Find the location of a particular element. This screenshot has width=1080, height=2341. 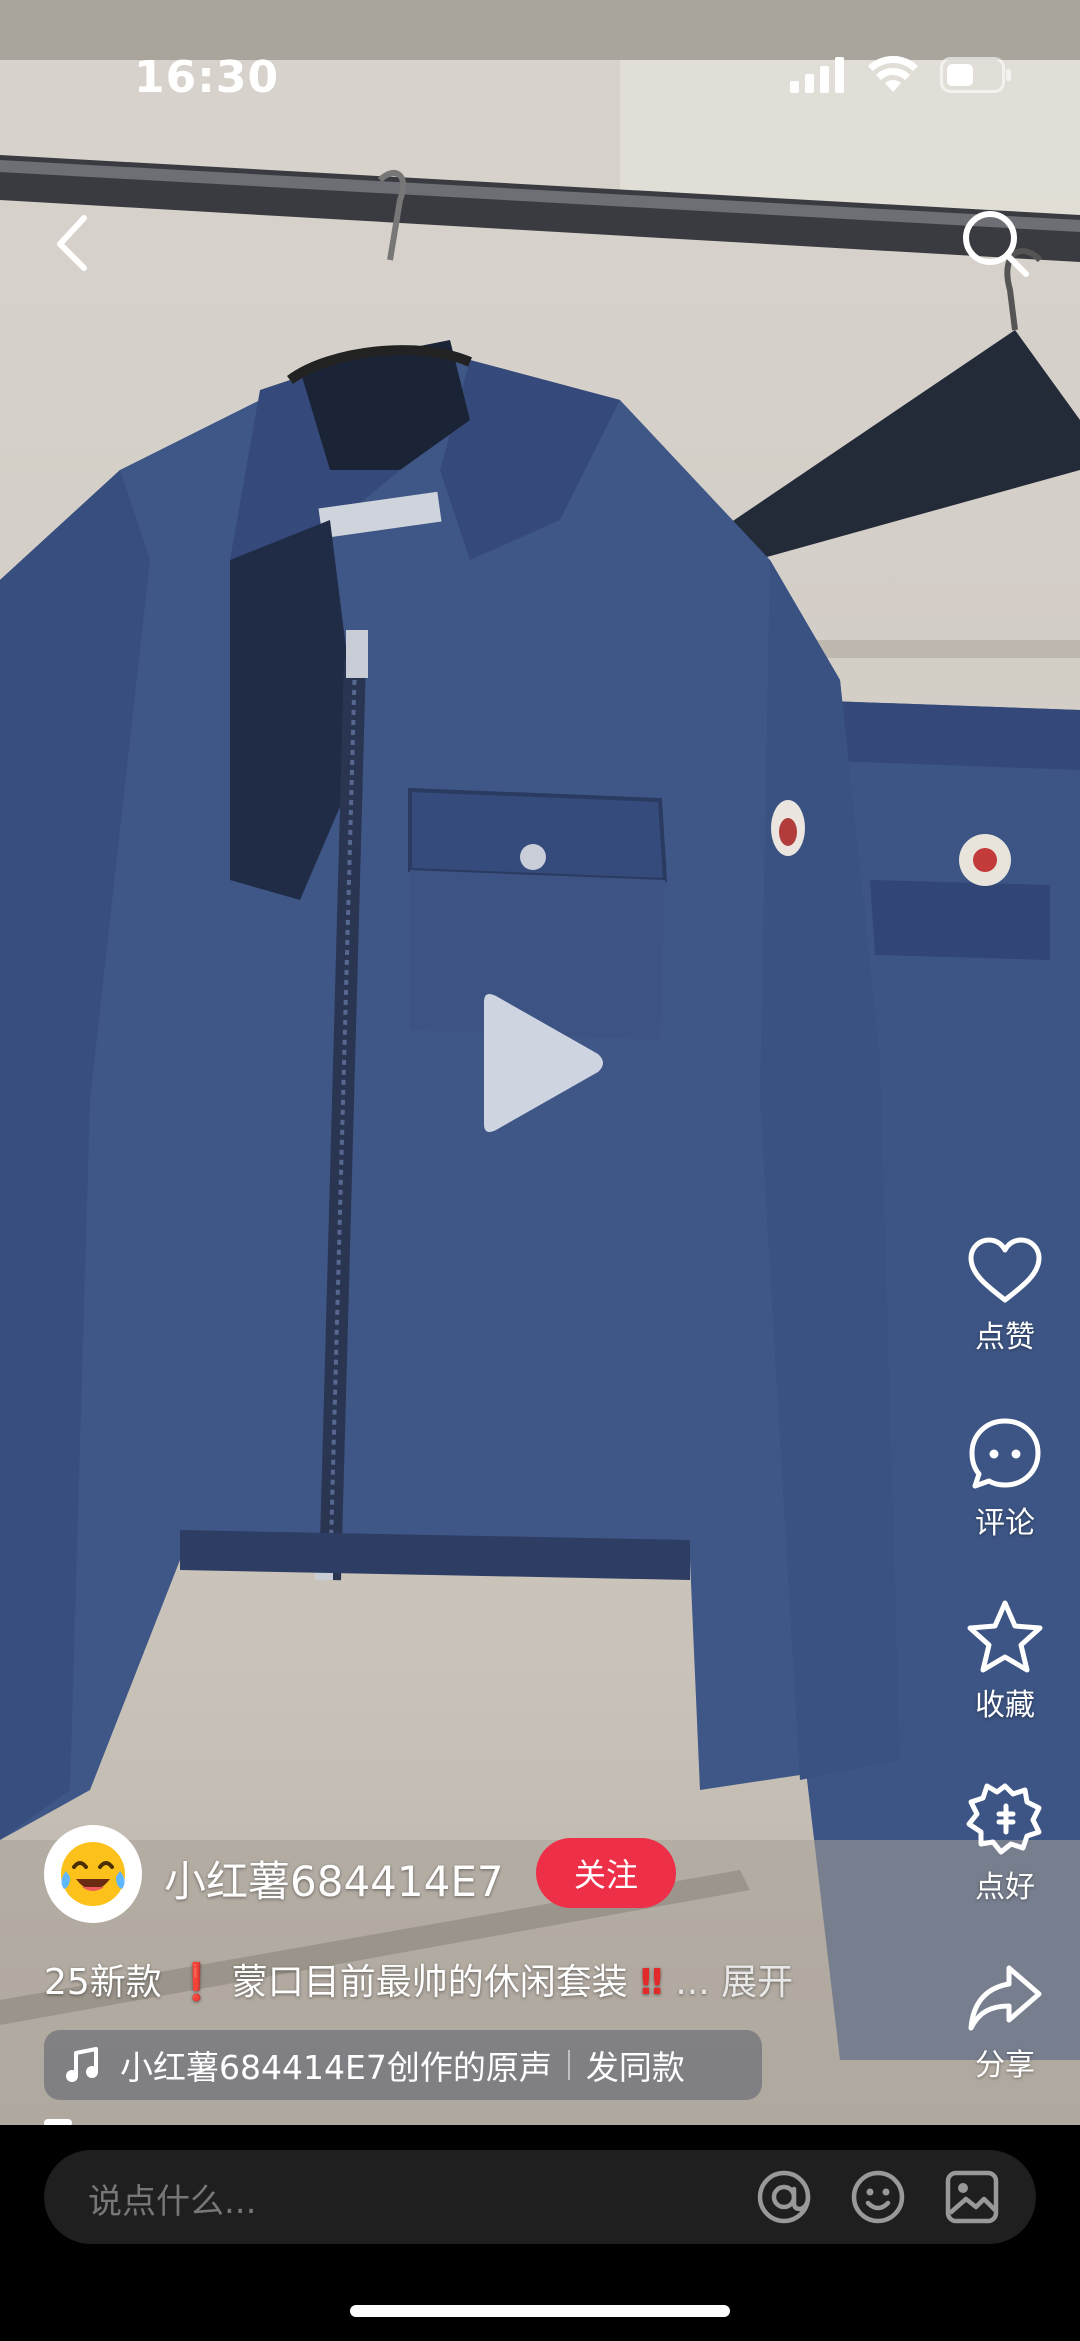

image-icon is located at coordinates (972, 2197).